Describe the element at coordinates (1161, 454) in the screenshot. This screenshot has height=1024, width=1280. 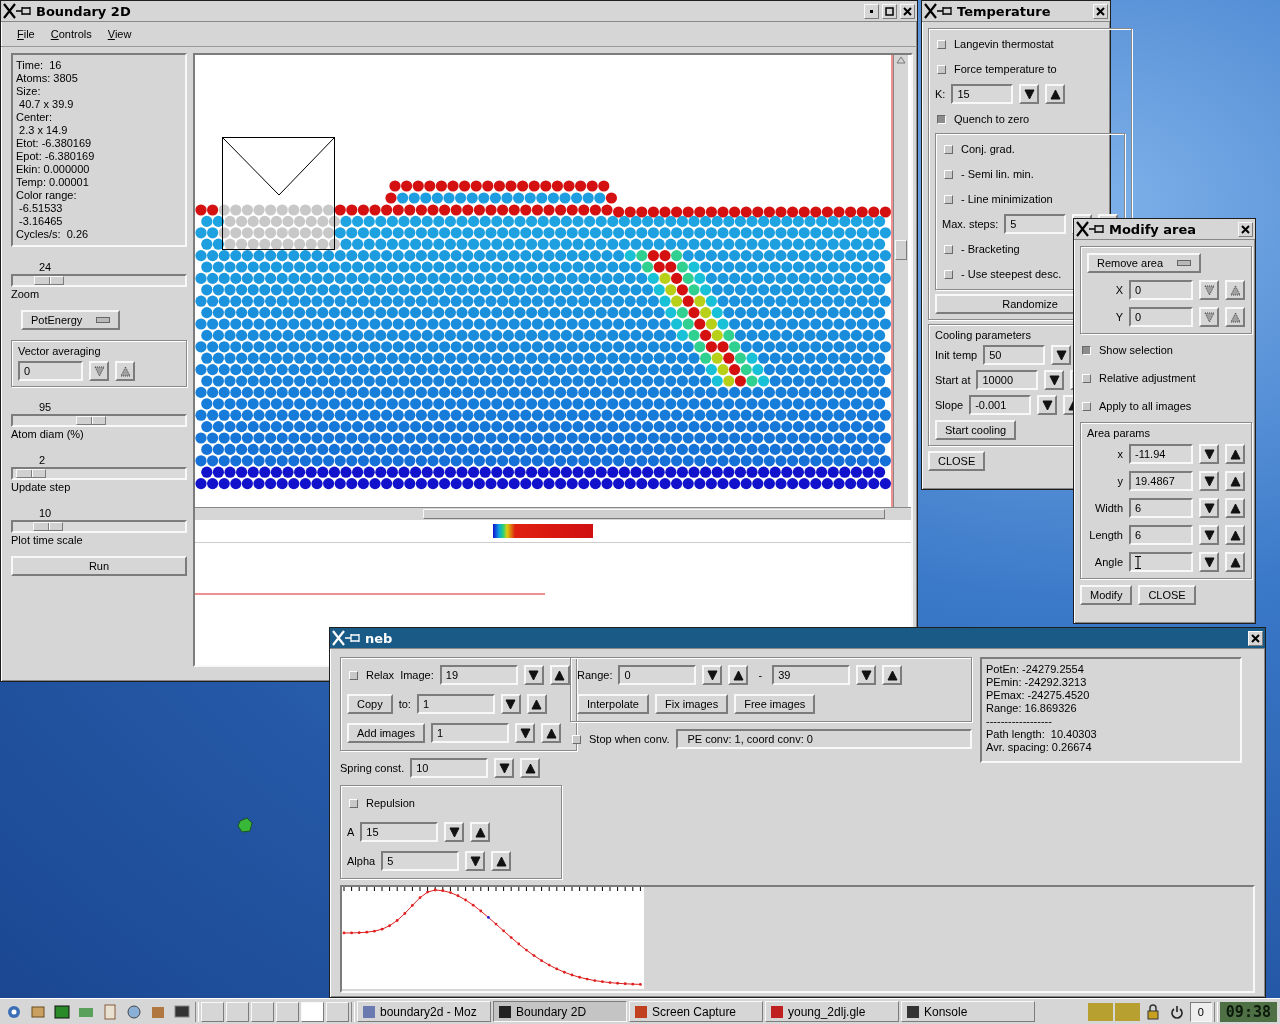
I see `input-field: -11.94` at that location.